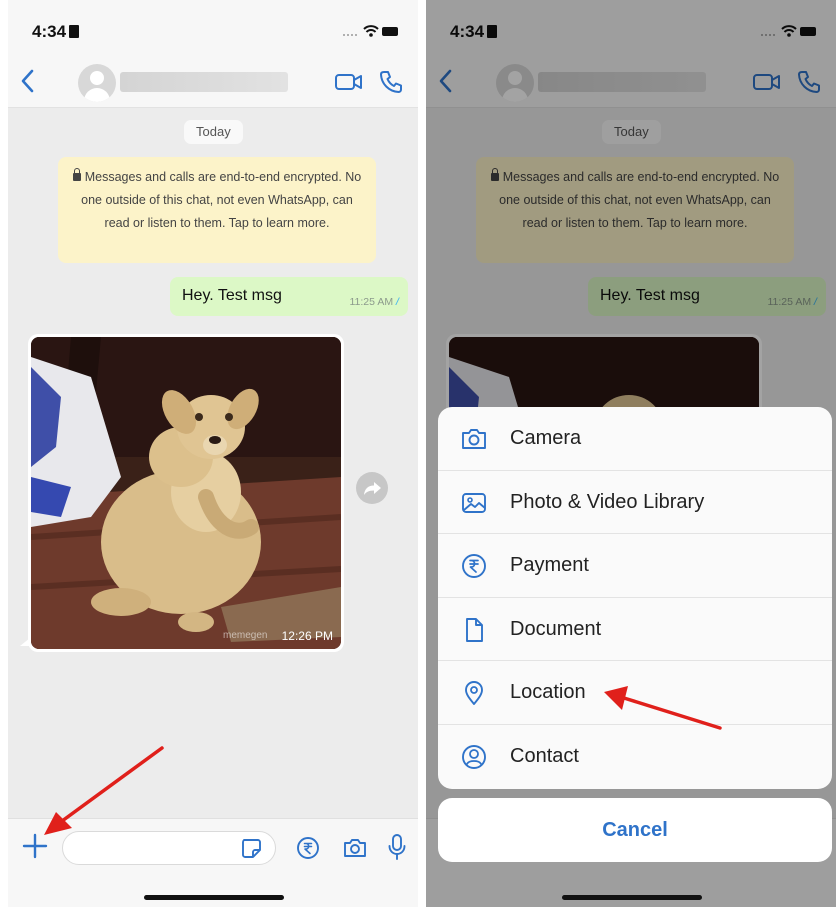  What do you see at coordinates (549, 565) in the screenshot?
I see `attach-option-label: Payment` at bounding box center [549, 565].